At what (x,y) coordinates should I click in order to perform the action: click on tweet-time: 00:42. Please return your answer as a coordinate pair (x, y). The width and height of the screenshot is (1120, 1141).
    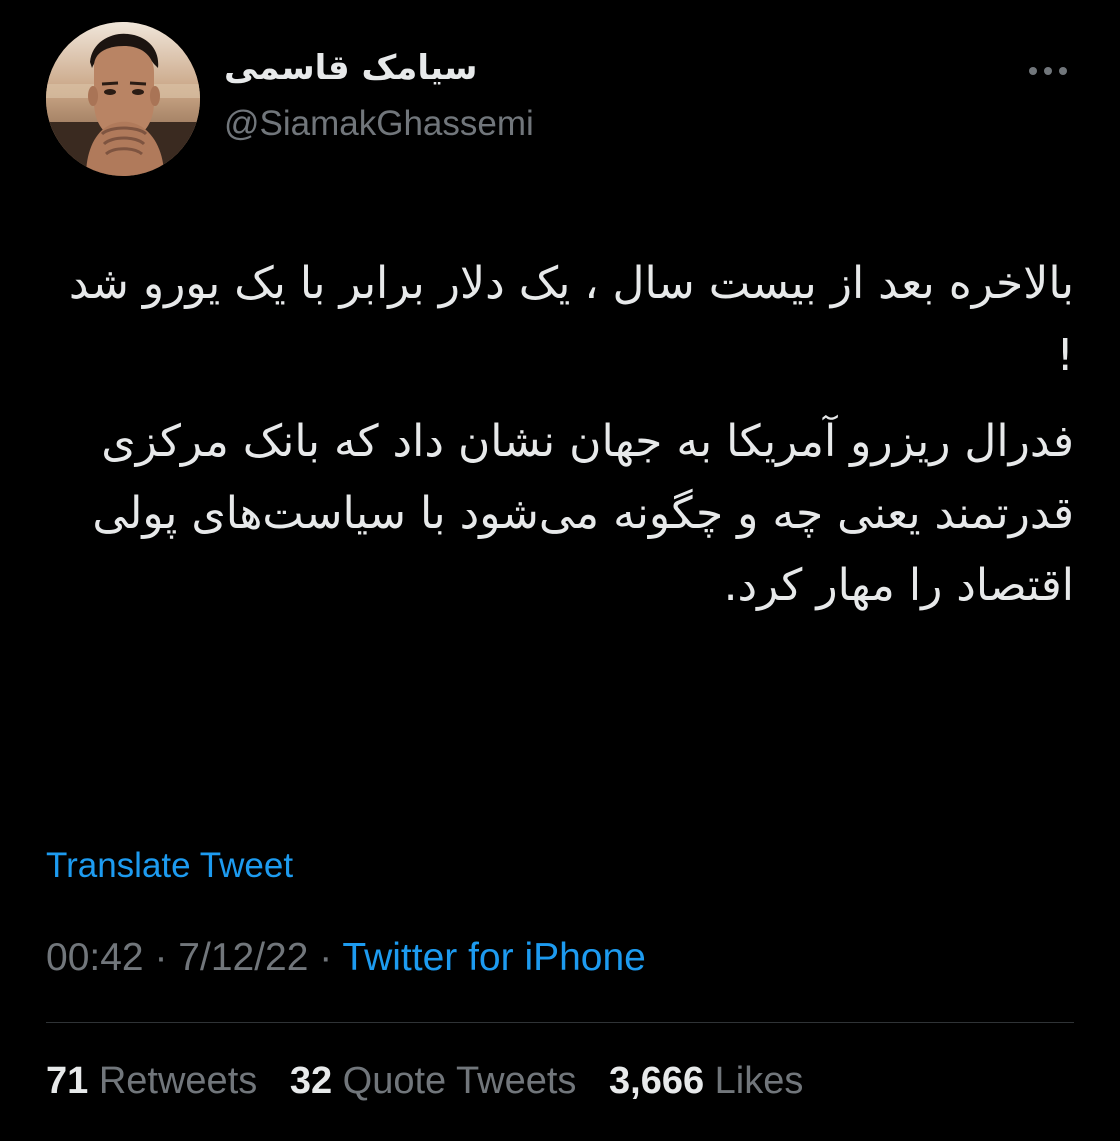
    Looking at the image, I should click on (95, 957).